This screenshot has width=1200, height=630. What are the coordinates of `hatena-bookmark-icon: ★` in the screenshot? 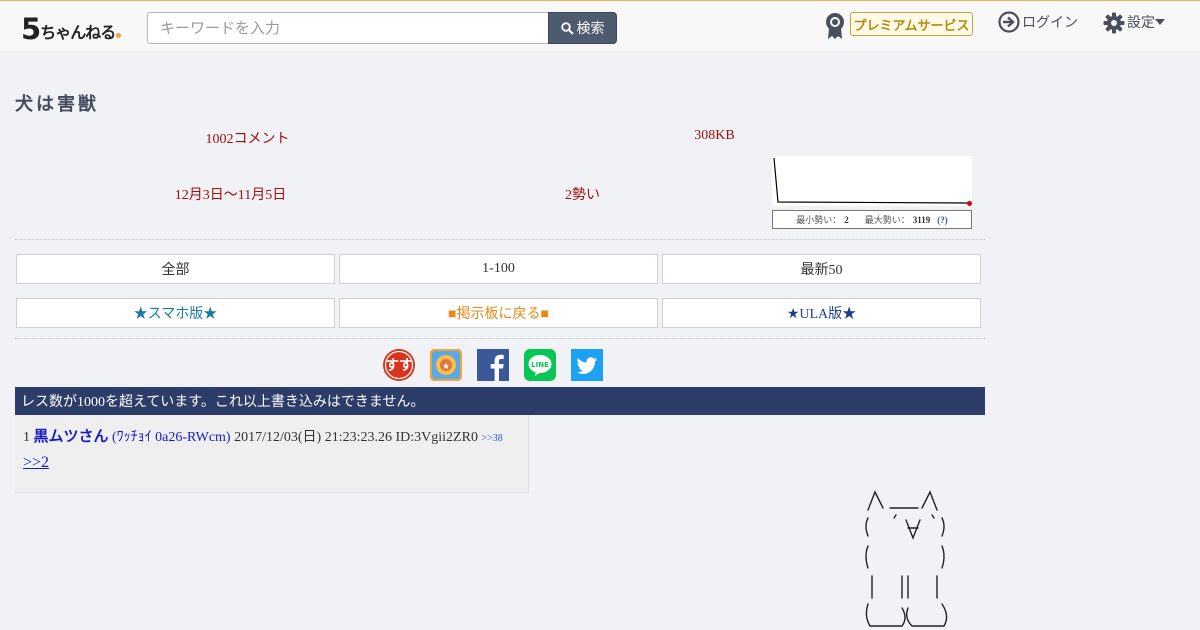 It's located at (446, 365).